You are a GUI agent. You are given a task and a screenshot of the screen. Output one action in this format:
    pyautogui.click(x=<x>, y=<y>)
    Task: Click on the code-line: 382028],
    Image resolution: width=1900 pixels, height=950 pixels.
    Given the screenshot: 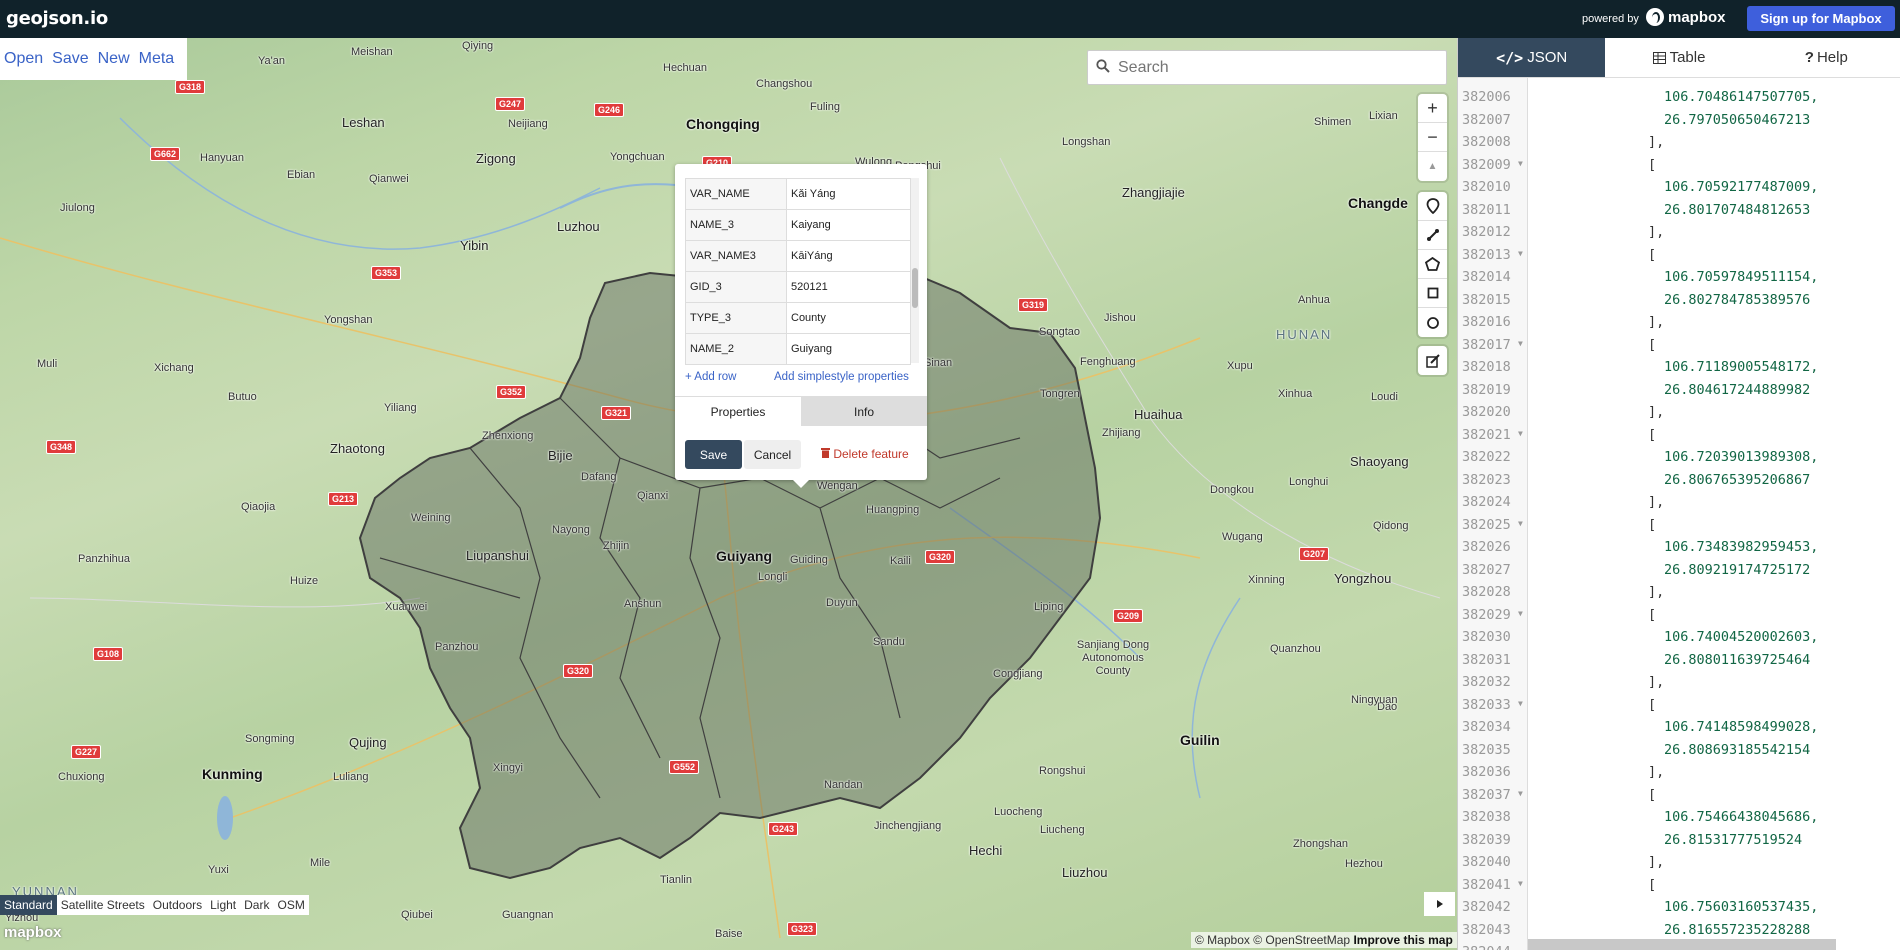 What is the action you would take?
    pyautogui.click(x=1679, y=594)
    